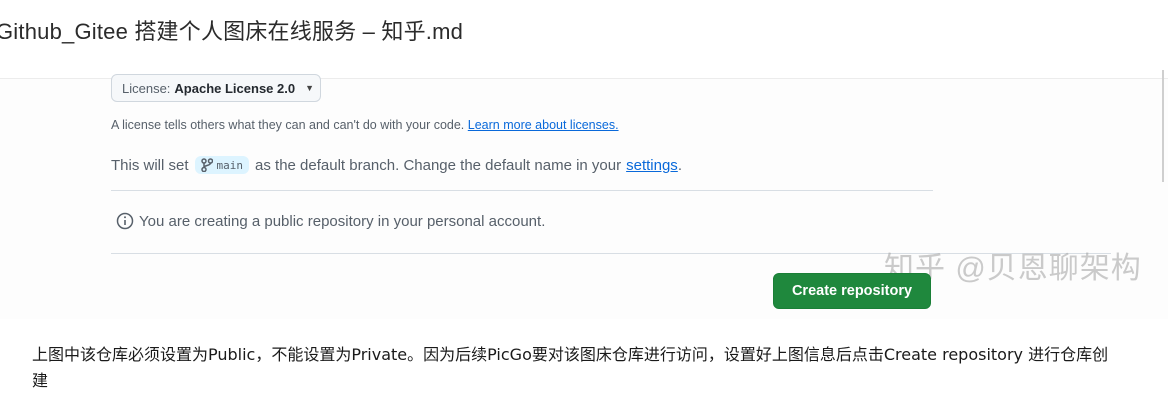 The image size is (1168, 413). I want to click on license-select-label: License:, so click(146, 88).